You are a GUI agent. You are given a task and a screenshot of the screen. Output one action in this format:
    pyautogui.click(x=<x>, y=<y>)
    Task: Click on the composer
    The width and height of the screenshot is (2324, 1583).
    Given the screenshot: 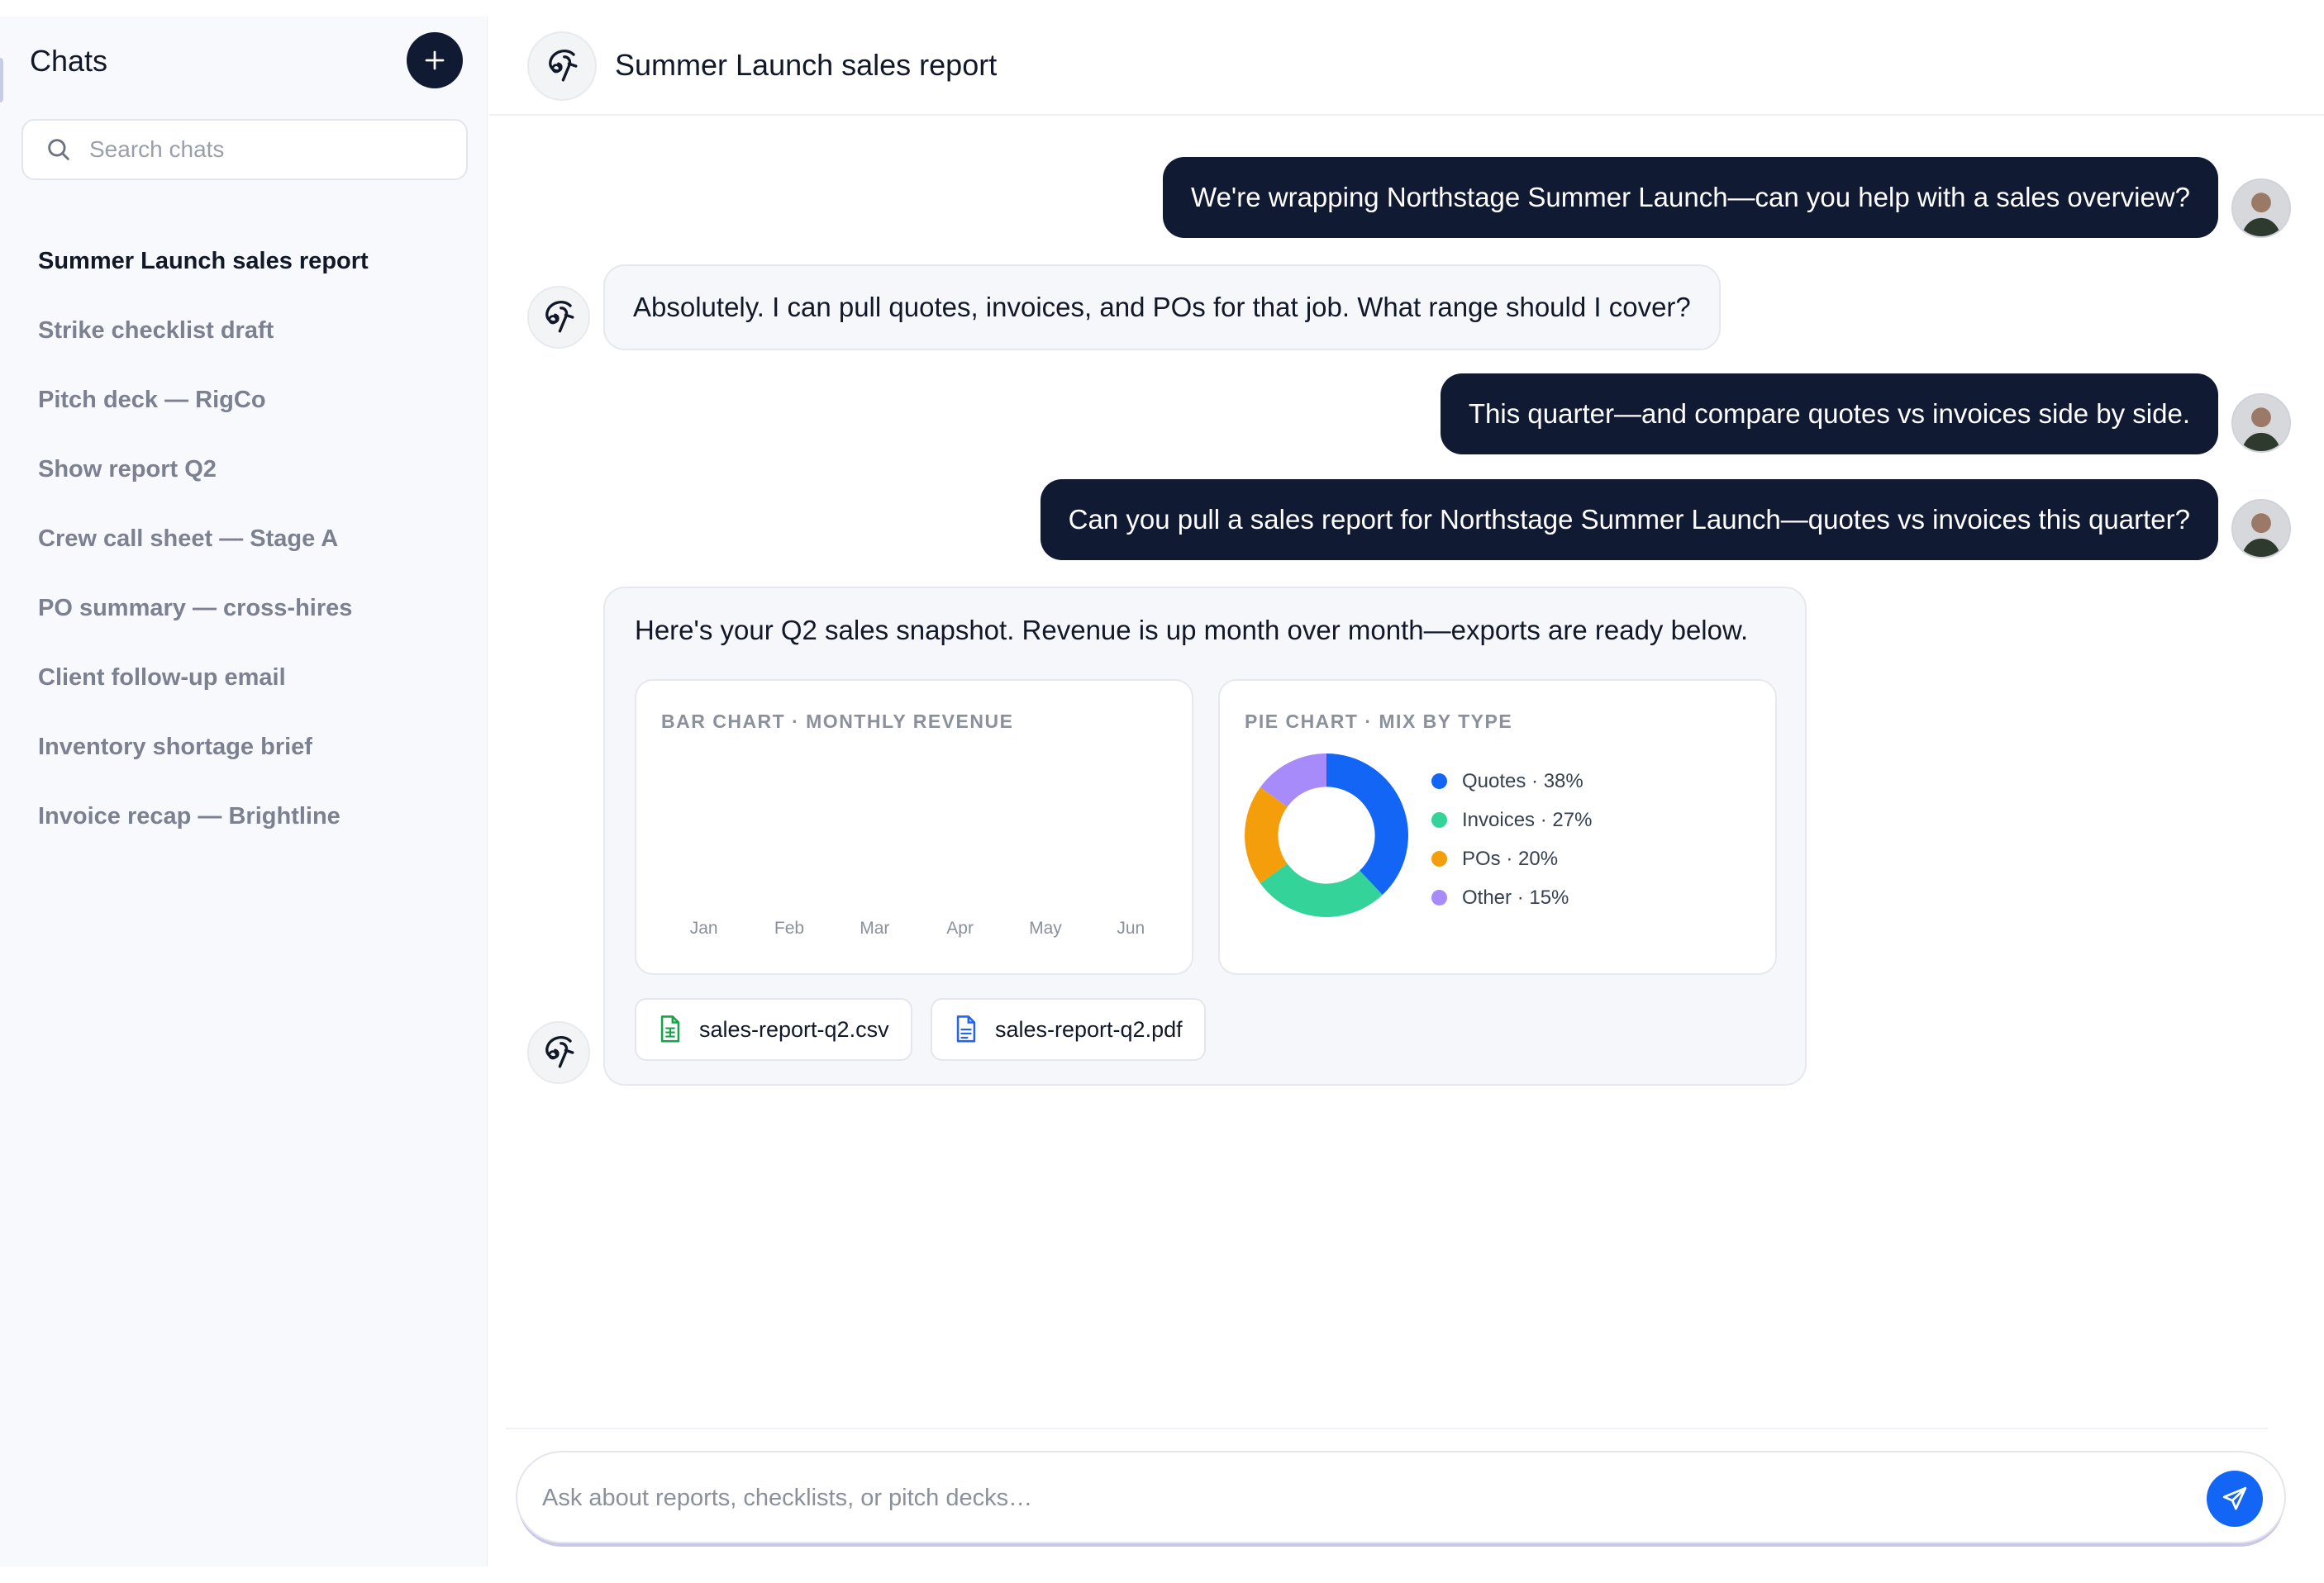 What is the action you would take?
    pyautogui.click(x=1401, y=1497)
    